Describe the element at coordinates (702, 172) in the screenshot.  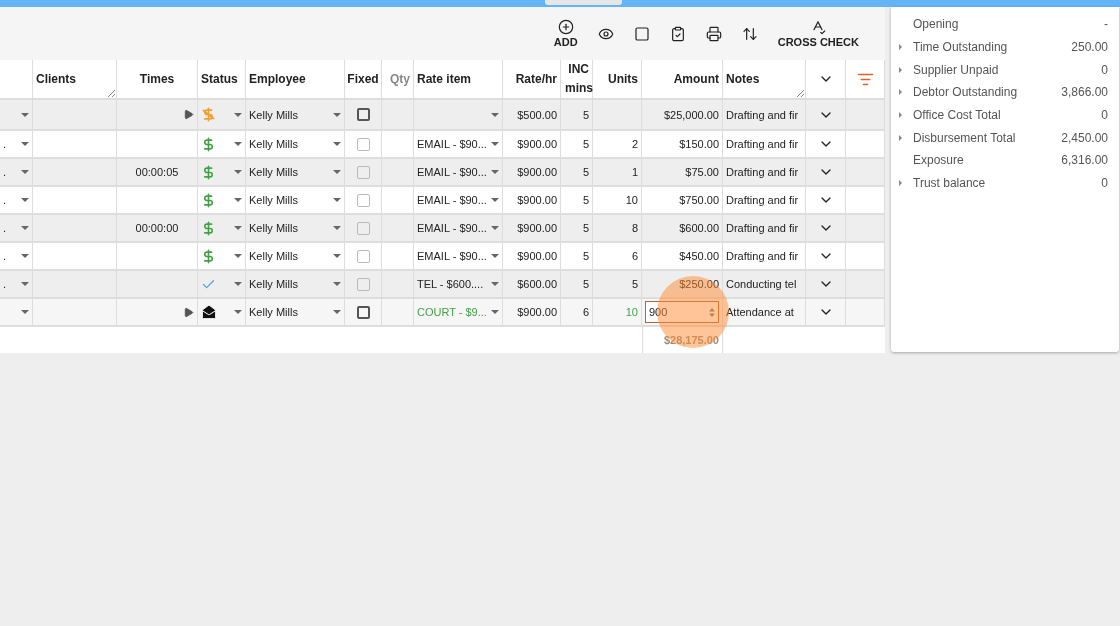
I see `table-cell: $75.00` at that location.